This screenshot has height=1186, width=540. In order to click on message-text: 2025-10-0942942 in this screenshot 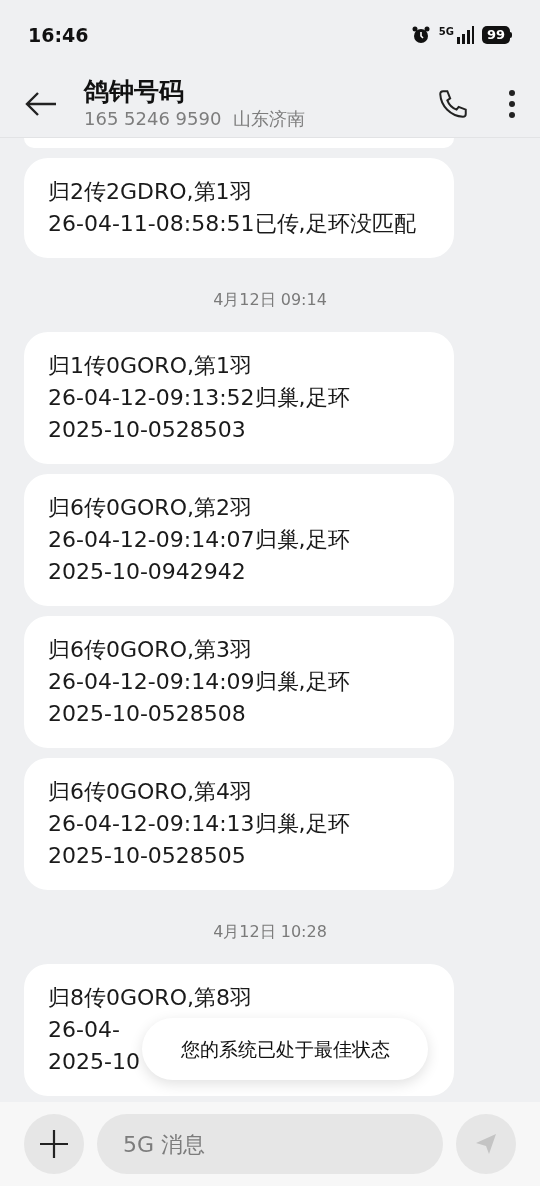, I will do `click(147, 572)`.